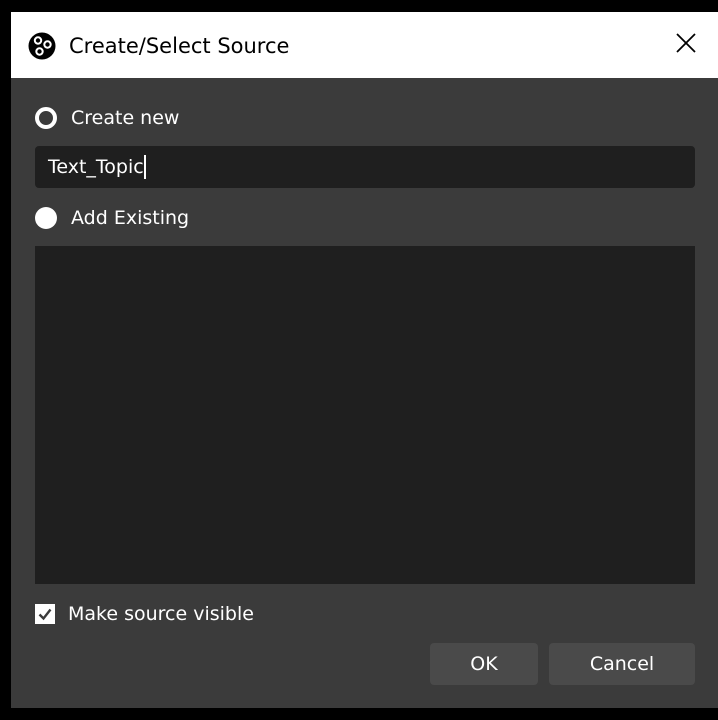  What do you see at coordinates (96, 167) in the screenshot?
I see `source-name-value: Text_Topic` at bounding box center [96, 167].